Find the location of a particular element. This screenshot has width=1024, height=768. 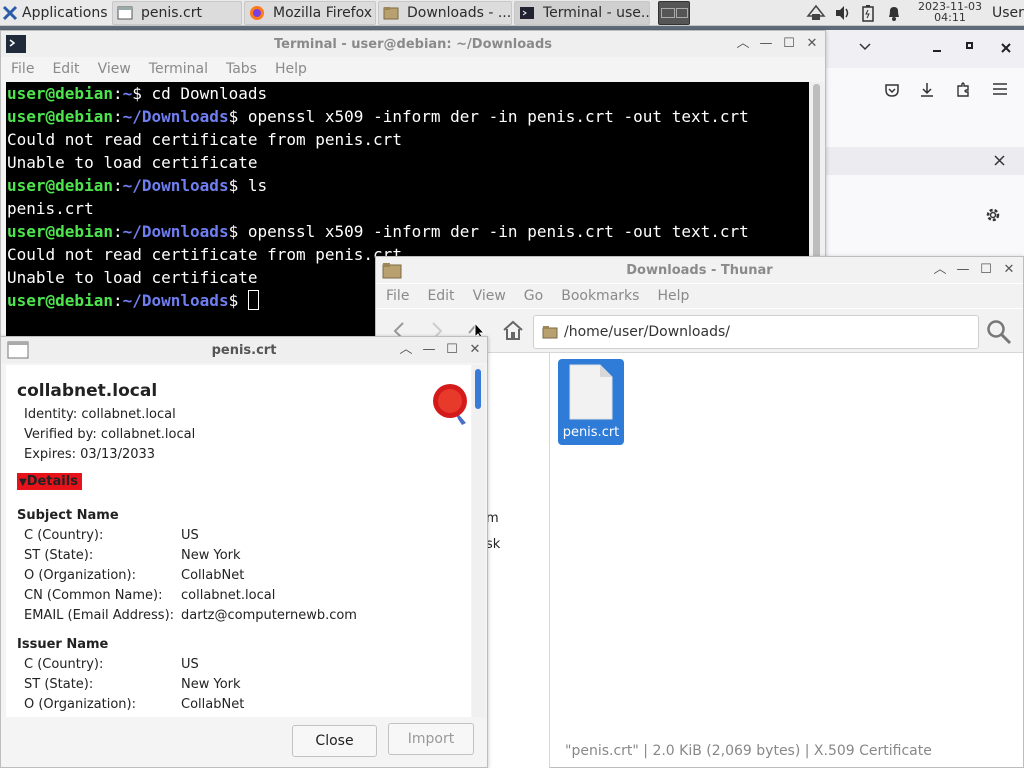

sidebar-item-fragment: sk is located at coordinates (493, 544).